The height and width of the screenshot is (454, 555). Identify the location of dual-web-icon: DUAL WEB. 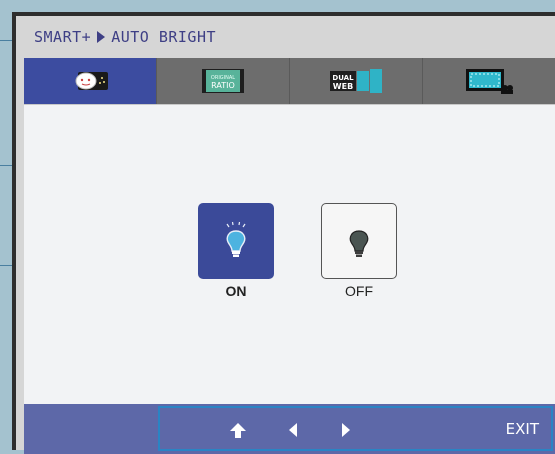
(356, 81).